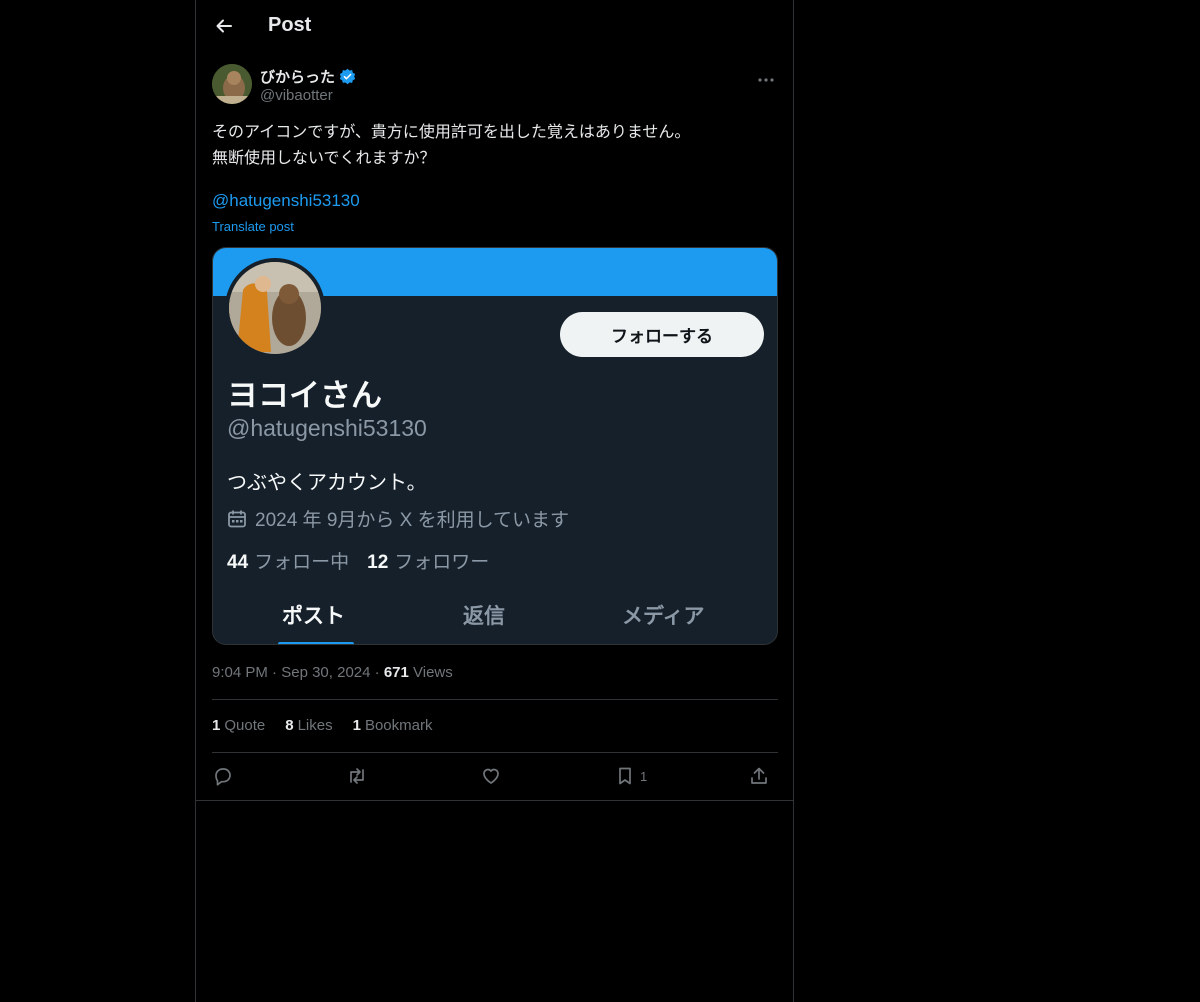  What do you see at coordinates (232, 84) in the screenshot?
I see `avatar` at bounding box center [232, 84].